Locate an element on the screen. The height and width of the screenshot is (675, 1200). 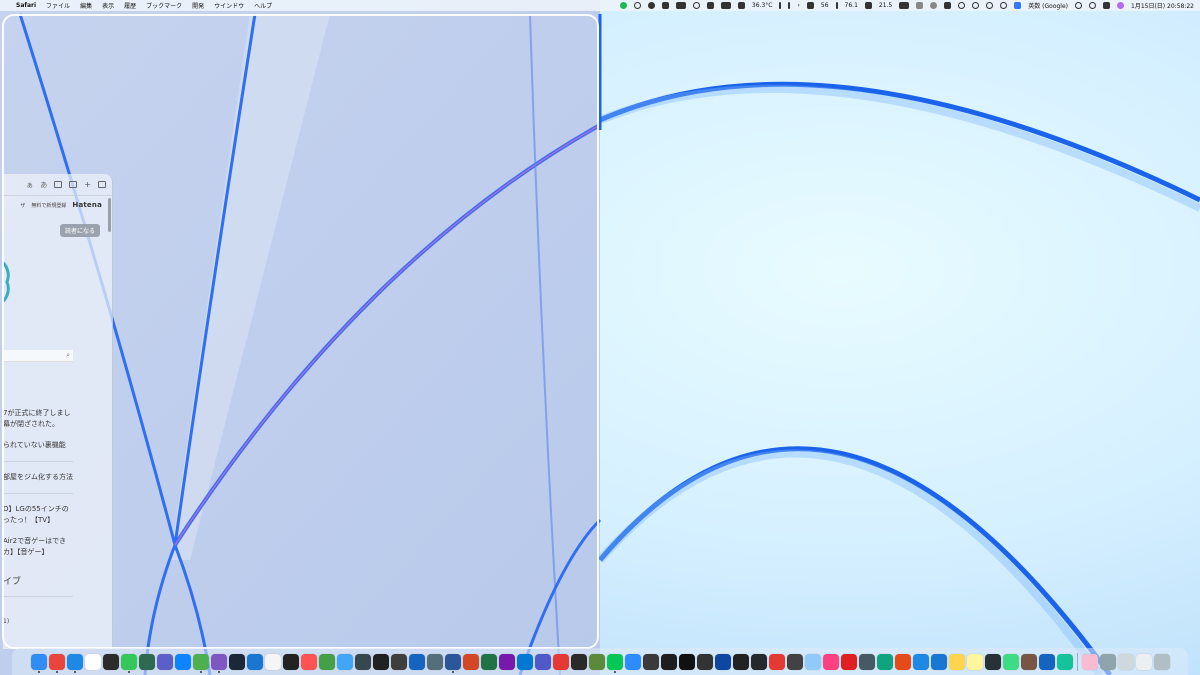
dock-display-icon is located at coordinates (704, 661).